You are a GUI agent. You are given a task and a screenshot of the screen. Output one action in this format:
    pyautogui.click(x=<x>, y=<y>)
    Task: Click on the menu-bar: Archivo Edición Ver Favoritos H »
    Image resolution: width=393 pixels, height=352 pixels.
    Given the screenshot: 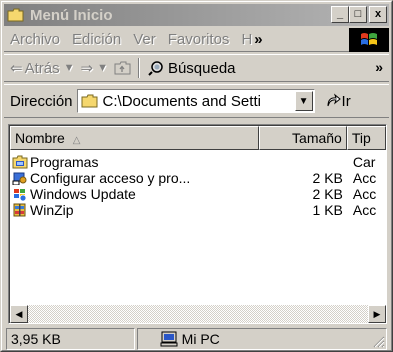 What is the action you would take?
    pyautogui.click(x=196, y=40)
    